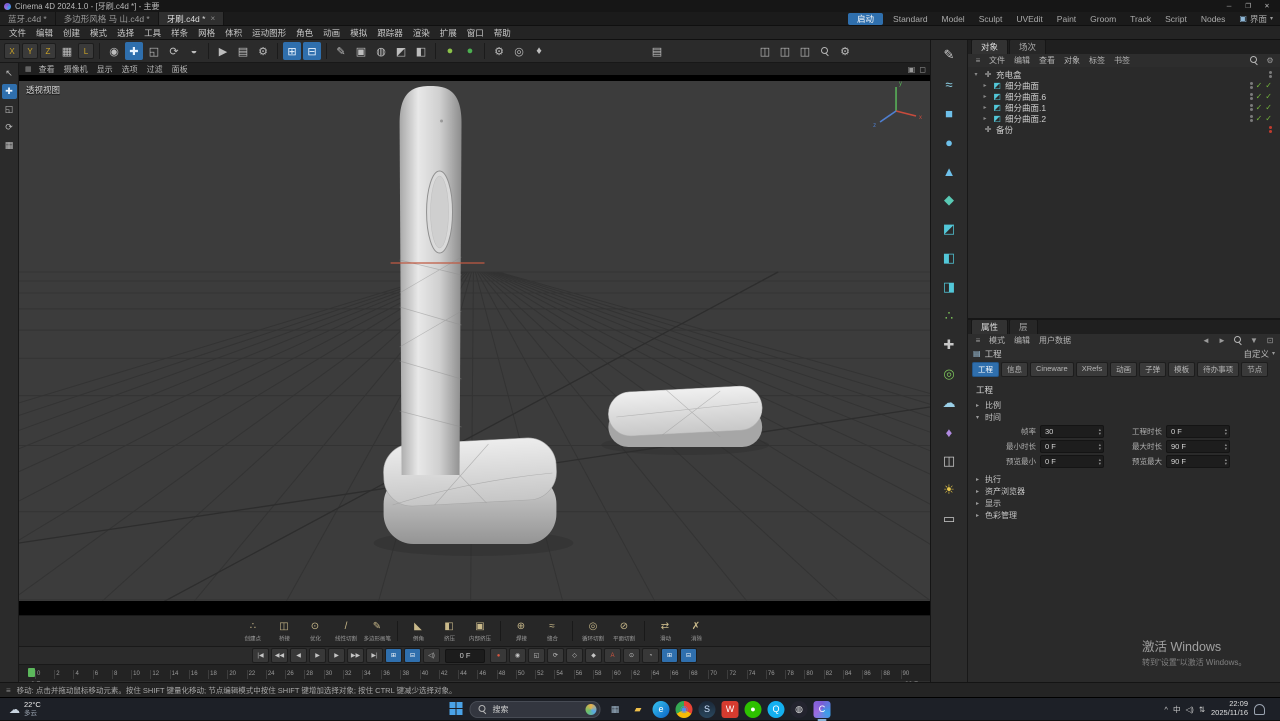 The width and height of the screenshot is (1280, 721). Describe the element at coordinates (292, 51) in the screenshot. I see `snap-toggle-icon: ⊞` at that location.